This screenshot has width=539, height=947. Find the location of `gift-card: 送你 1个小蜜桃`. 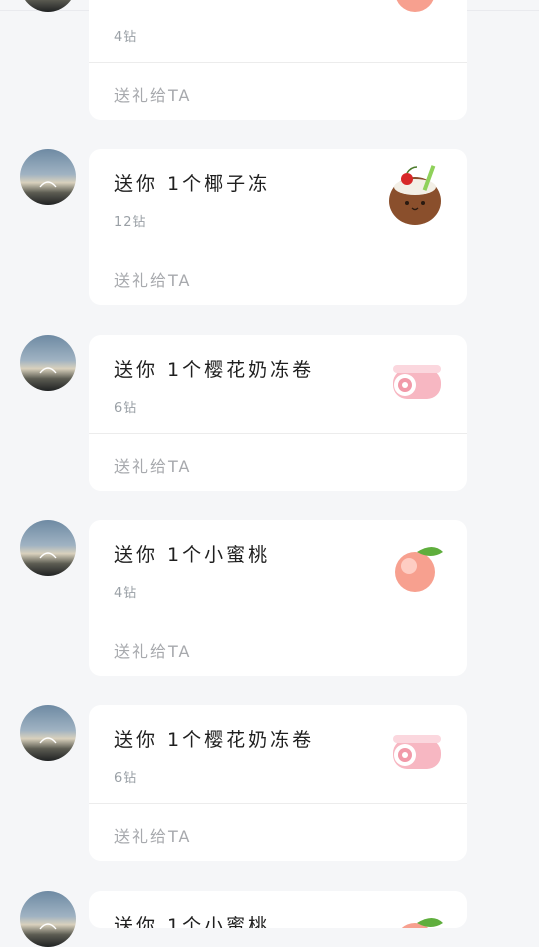

gift-card: 送你 1个小蜜桃 is located at coordinates (278, 909).